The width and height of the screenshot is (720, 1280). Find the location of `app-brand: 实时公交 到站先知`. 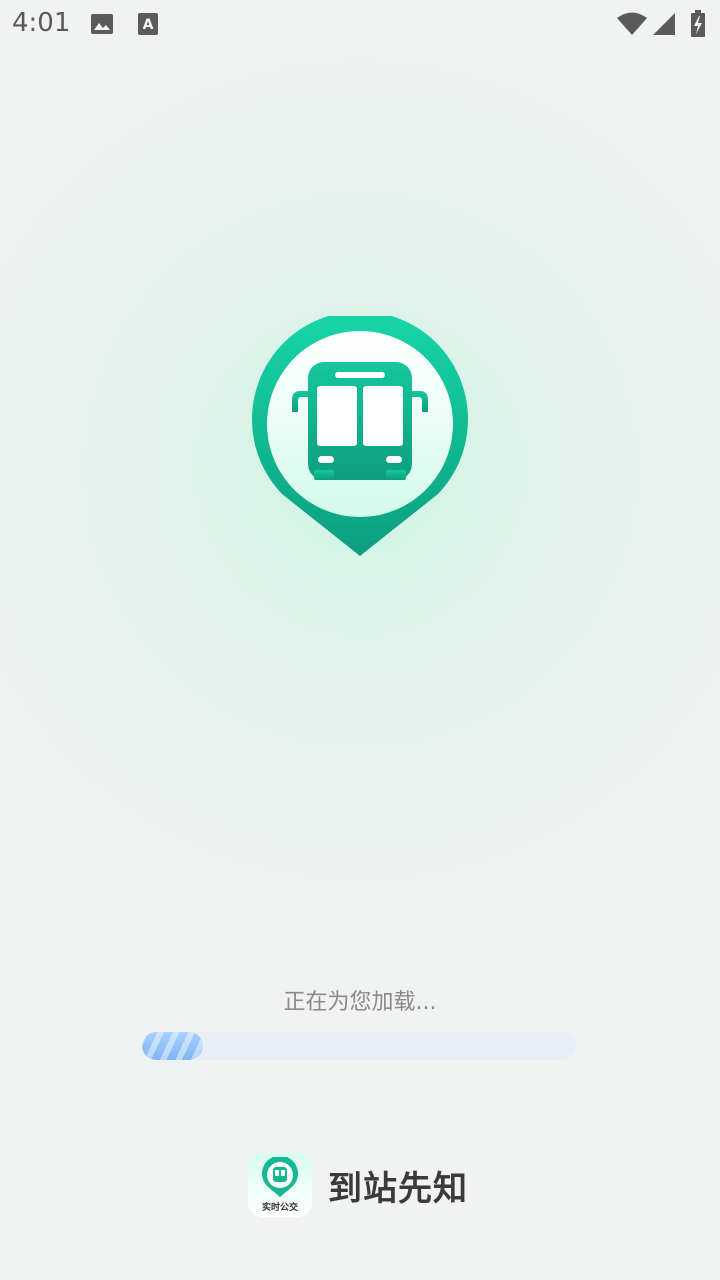

app-brand: 实时公交 到站先知 is located at coordinates (358, 1185).